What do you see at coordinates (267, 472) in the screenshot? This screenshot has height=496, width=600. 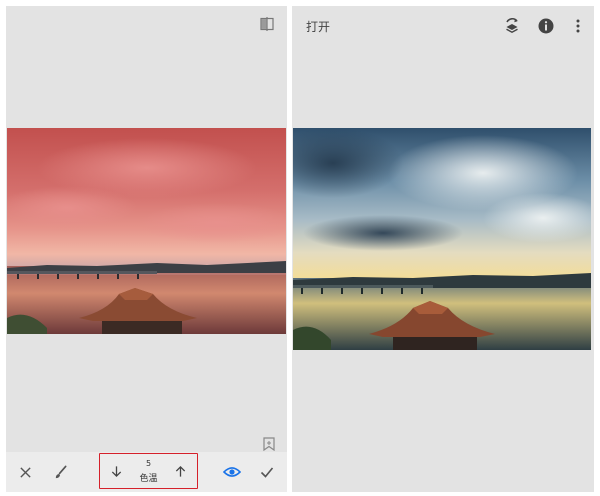 I see `check-icon` at bounding box center [267, 472].